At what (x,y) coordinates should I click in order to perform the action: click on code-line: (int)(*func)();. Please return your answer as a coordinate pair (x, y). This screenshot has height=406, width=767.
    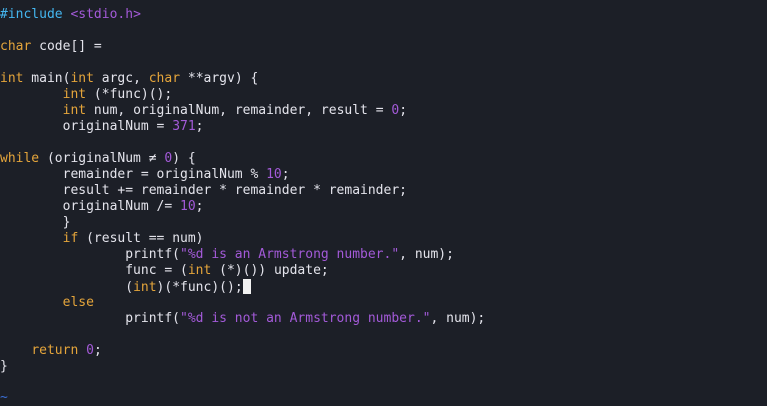
    Looking at the image, I should click on (125, 287).